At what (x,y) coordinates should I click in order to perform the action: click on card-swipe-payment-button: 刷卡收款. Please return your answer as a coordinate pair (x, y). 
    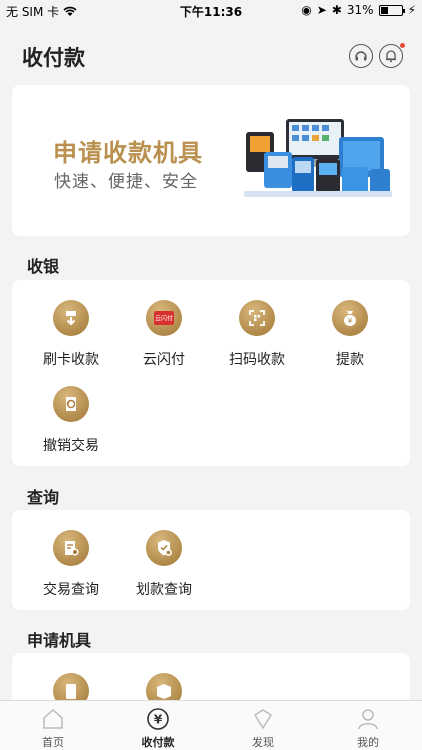
    Looking at the image, I should click on (71, 334).